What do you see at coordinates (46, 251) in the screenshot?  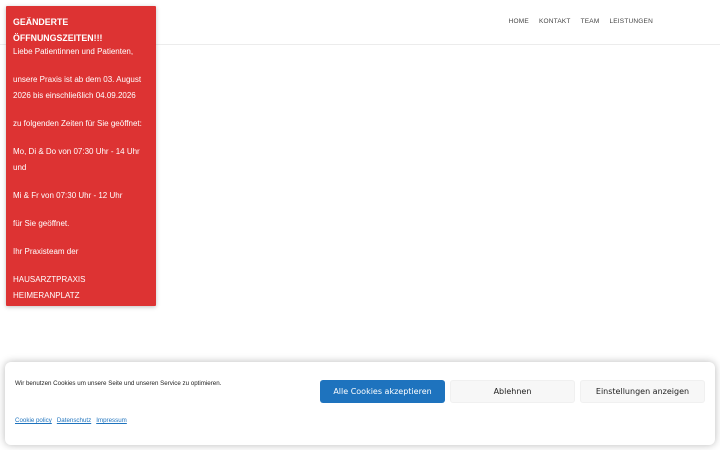 I see `notice-signature: Ihr Praxisteam der` at bounding box center [46, 251].